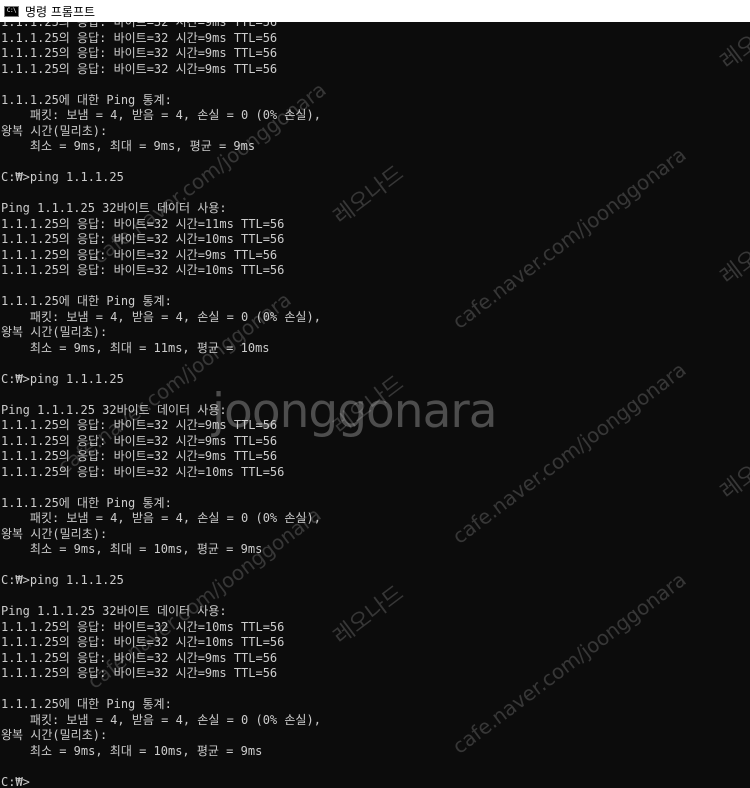  I want to click on console-line: C:₩>, so click(15, 781).